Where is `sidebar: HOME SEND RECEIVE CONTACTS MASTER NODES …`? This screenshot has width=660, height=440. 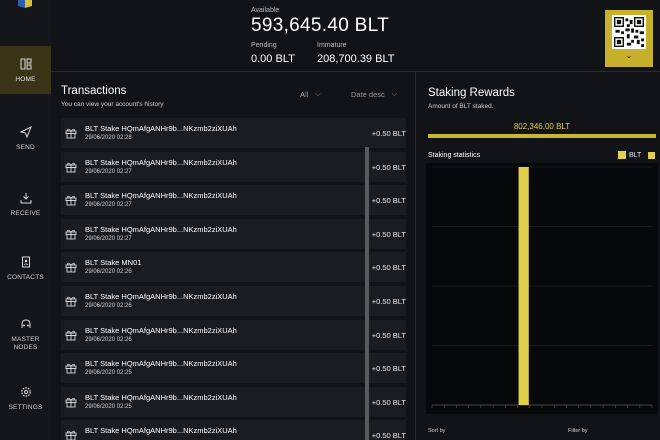 sidebar: HOME SEND RECEIVE CONTACTS MASTER NODES … is located at coordinates (25, 220).